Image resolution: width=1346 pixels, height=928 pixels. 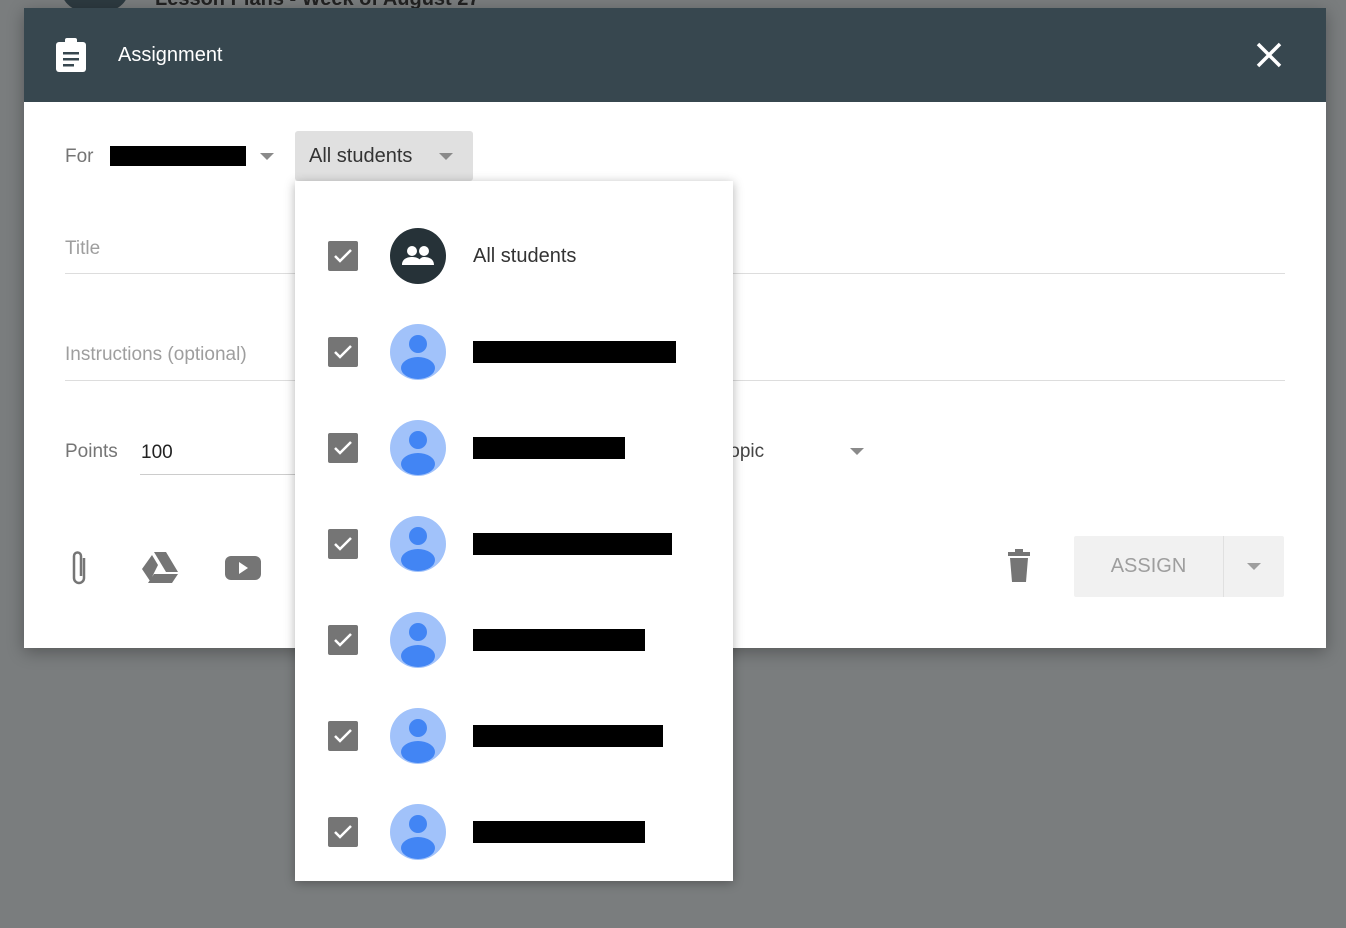 I want to click on menu-item-label: All students, so click(x=525, y=256).